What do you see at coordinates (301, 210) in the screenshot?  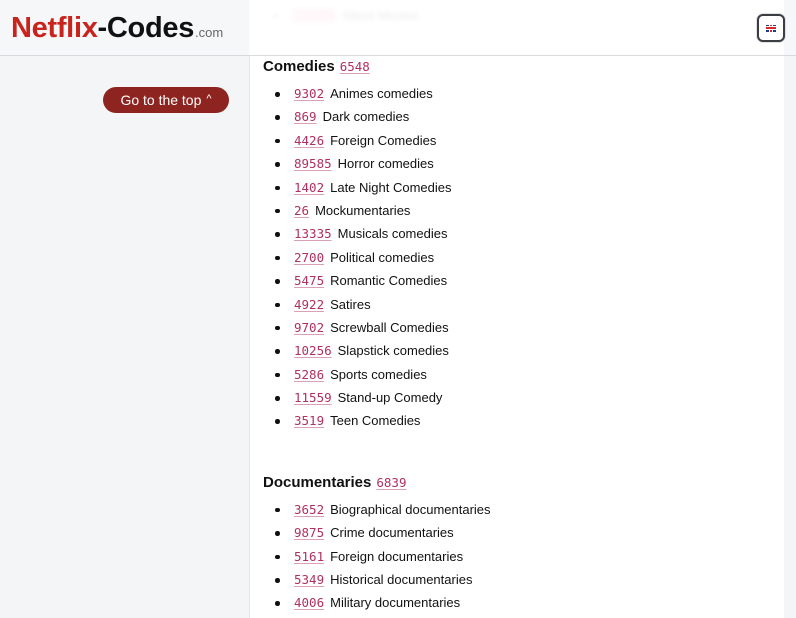 I see `genre-code-link: 26` at bounding box center [301, 210].